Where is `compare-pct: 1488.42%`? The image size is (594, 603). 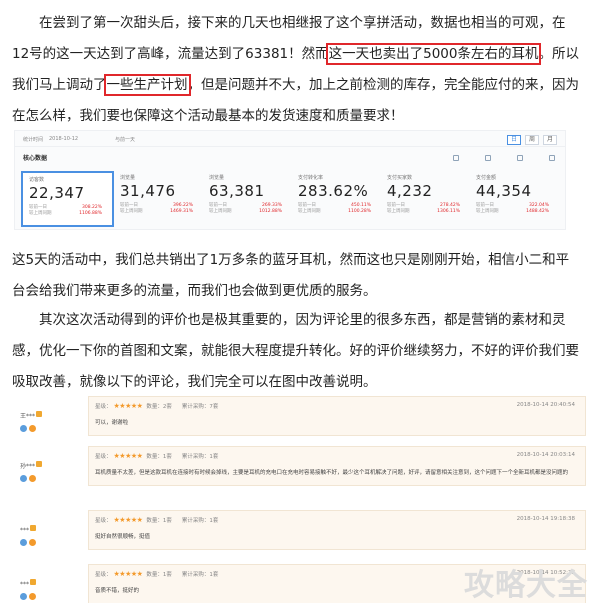
compare-pct: 1488.42% is located at coordinates (537, 211).